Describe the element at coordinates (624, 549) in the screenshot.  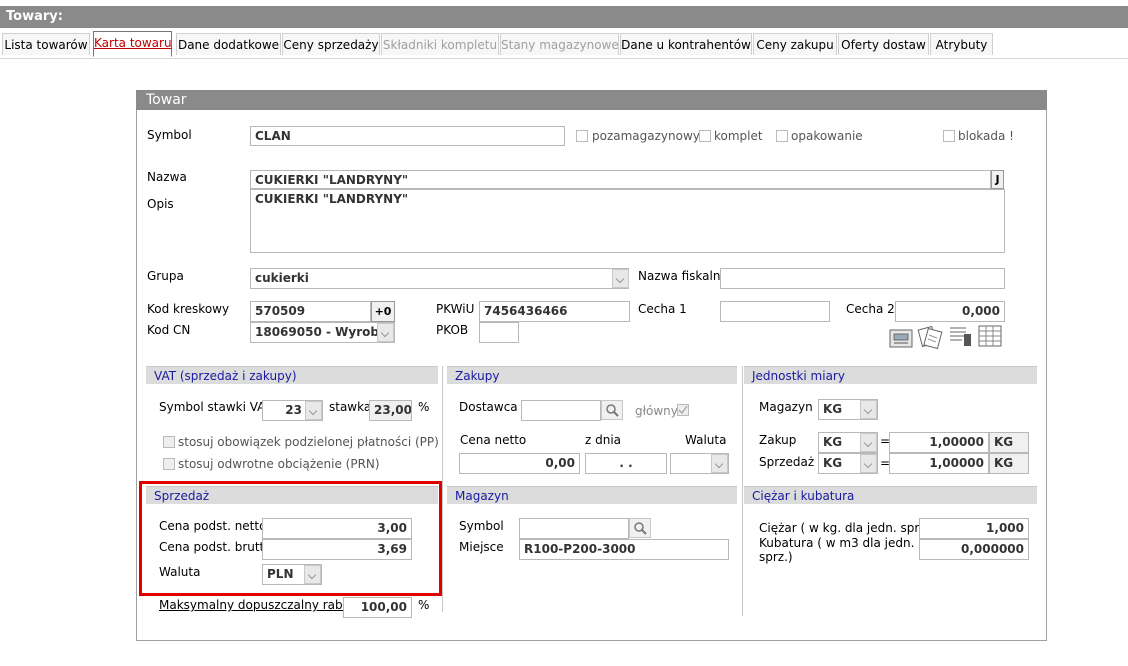
I see `mag-miejsce-input: R100-P200-3000` at that location.